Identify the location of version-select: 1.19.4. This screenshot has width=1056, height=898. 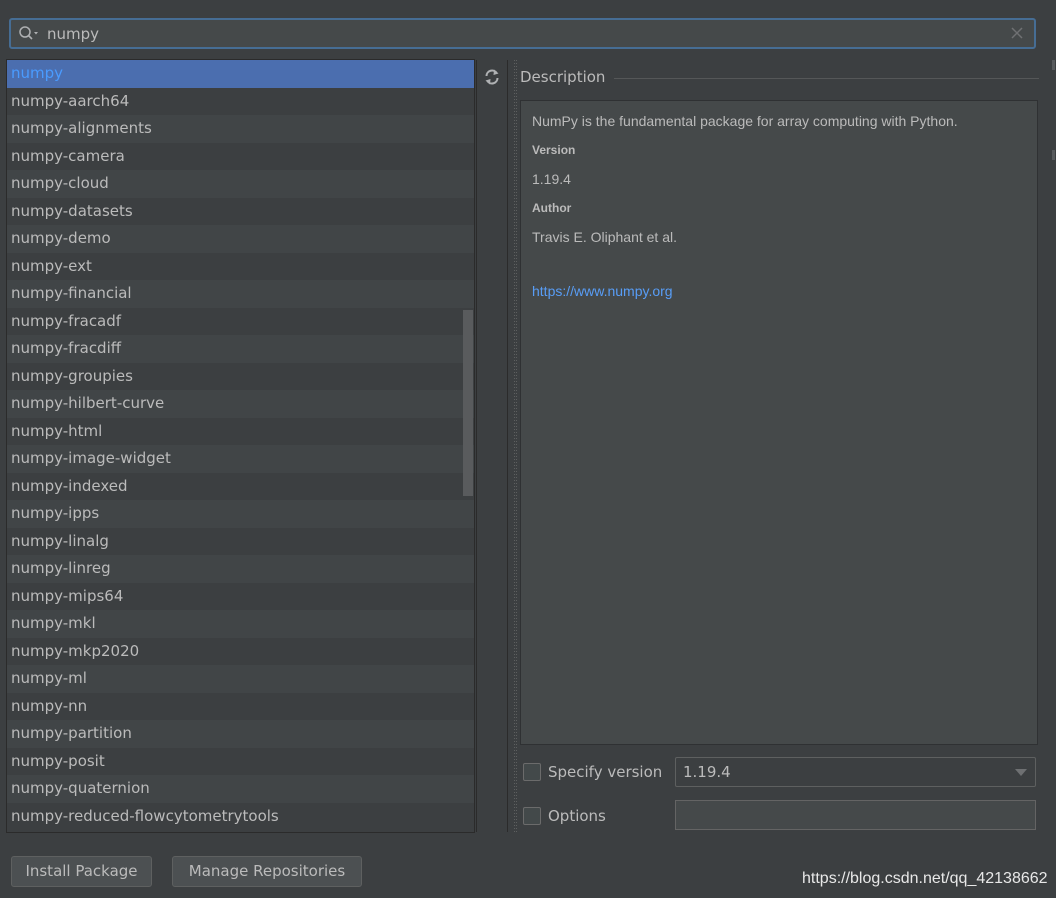
(855, 772).